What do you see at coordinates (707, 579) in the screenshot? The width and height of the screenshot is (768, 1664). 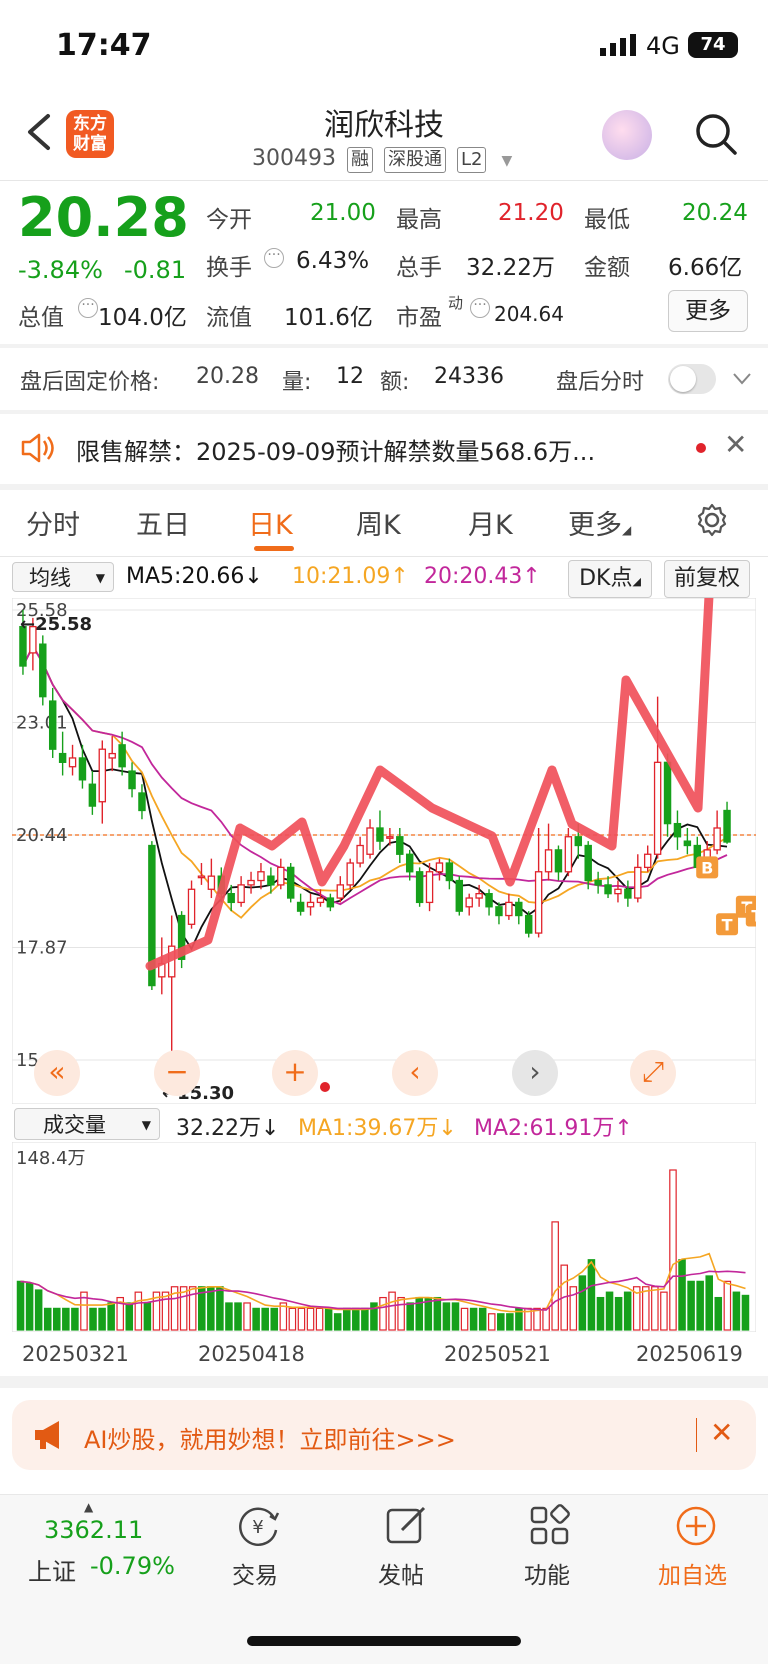 I see `adjust-button: 前复权` at bounding box center [707, 579].